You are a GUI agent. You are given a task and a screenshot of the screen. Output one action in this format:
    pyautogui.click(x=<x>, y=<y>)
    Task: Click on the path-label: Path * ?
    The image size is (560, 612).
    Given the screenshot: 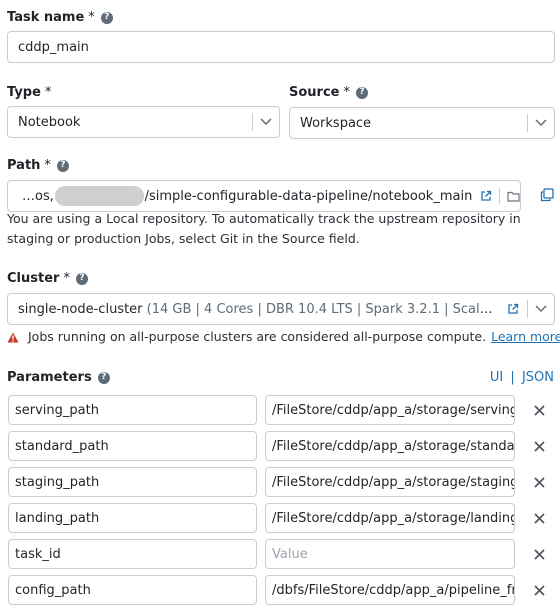 What is the action you would take?
    pyautogui.click(x=38, y=165)
    